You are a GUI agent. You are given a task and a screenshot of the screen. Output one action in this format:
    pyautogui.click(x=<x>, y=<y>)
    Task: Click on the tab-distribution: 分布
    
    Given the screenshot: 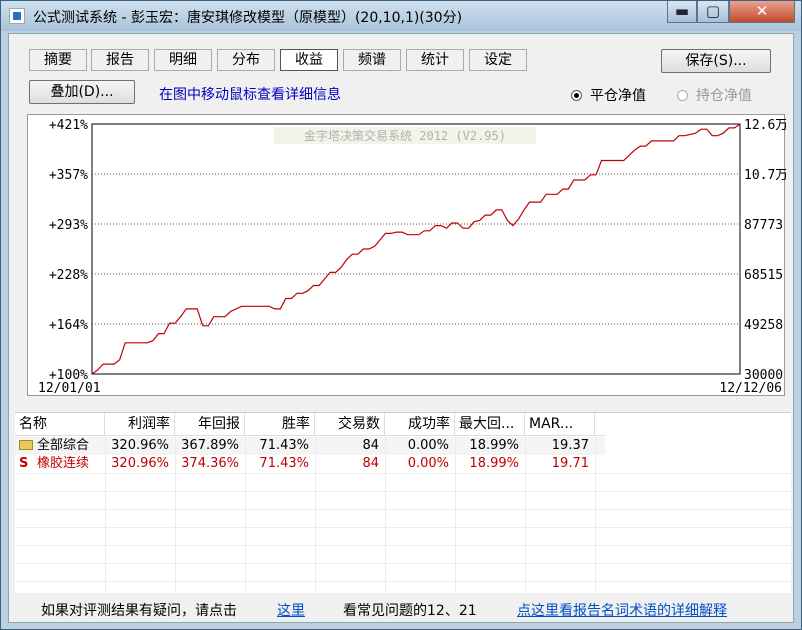 What is the action you would take?
    pyautogui.click(x=246, y=60)
    